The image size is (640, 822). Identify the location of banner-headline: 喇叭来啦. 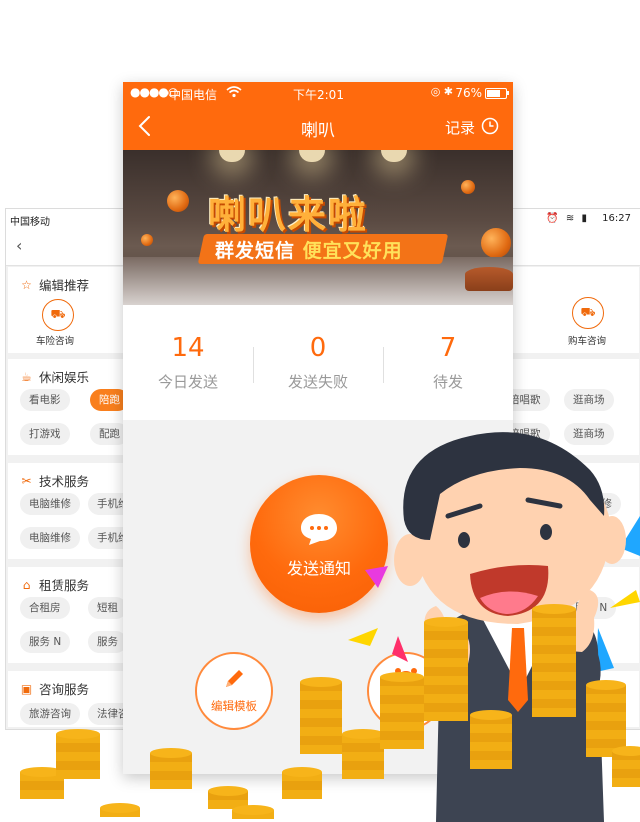
(288, 215).